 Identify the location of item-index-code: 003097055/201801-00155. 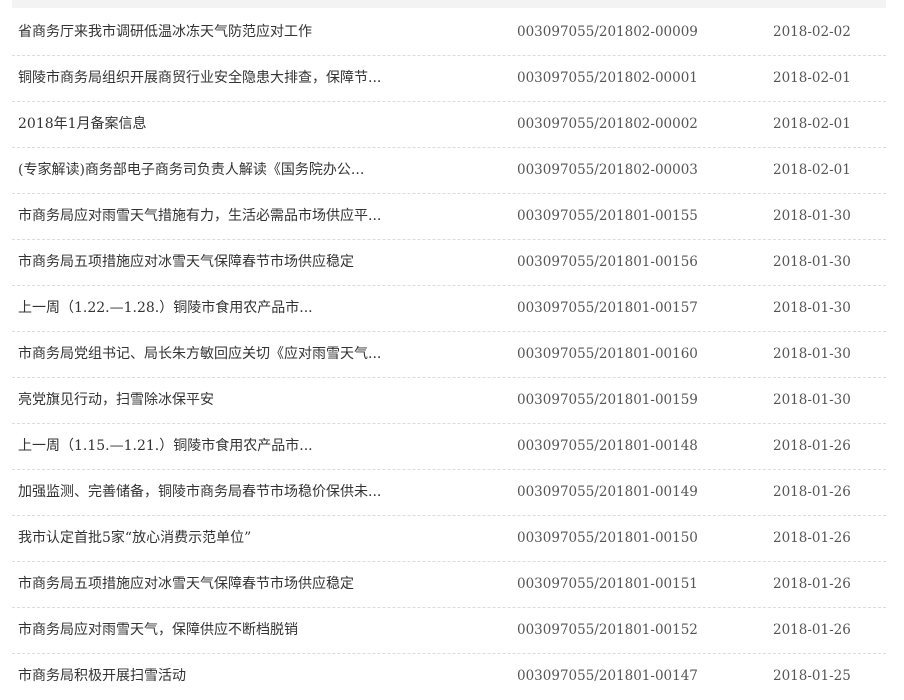
(607, 216).